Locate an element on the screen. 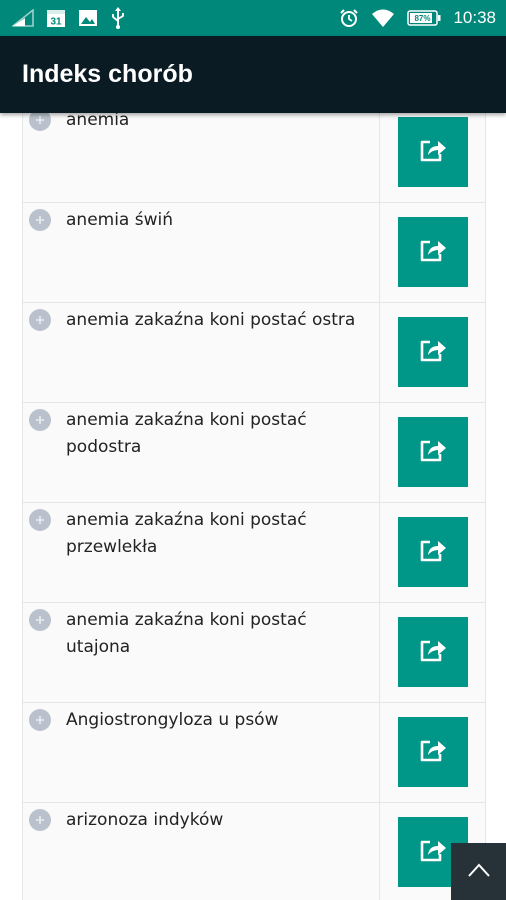 The image size is (506, 900). list-item-main: anemia zakaźna koni postać ostra is located at coordinates (201, 352).